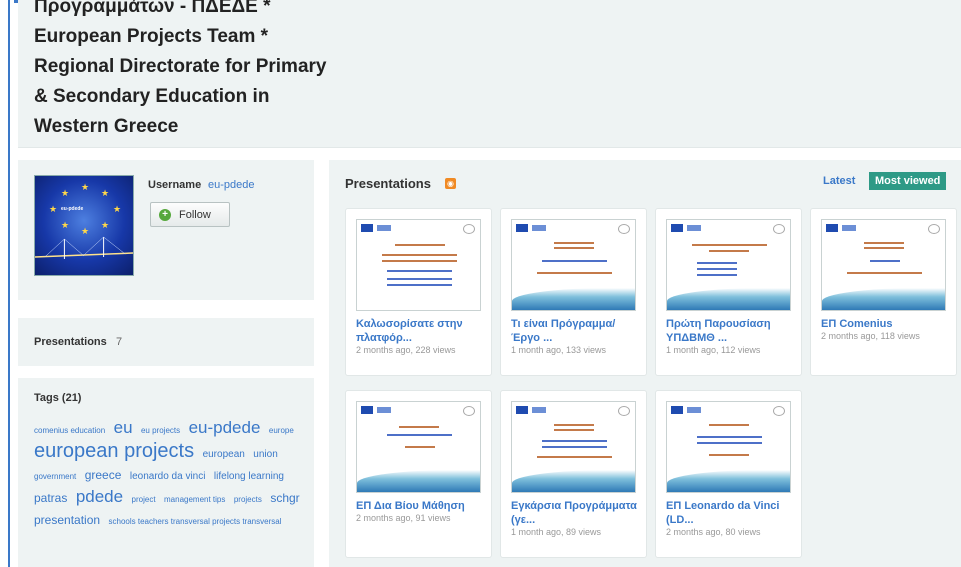  I want to click on title-line: & Secondary Education in, so click(152, 96).